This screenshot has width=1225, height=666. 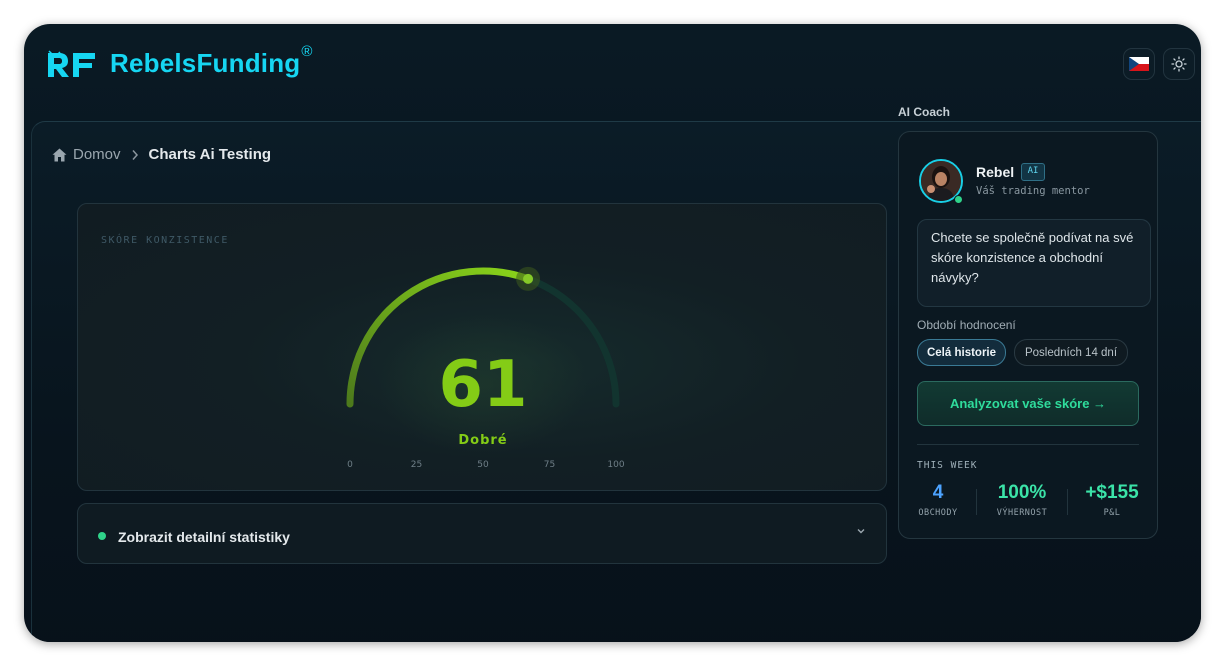 What do you see at coordinates (1033, 172) in the screenshot?
I see `ai-badge: AI` at bounding box center [1033, 172].